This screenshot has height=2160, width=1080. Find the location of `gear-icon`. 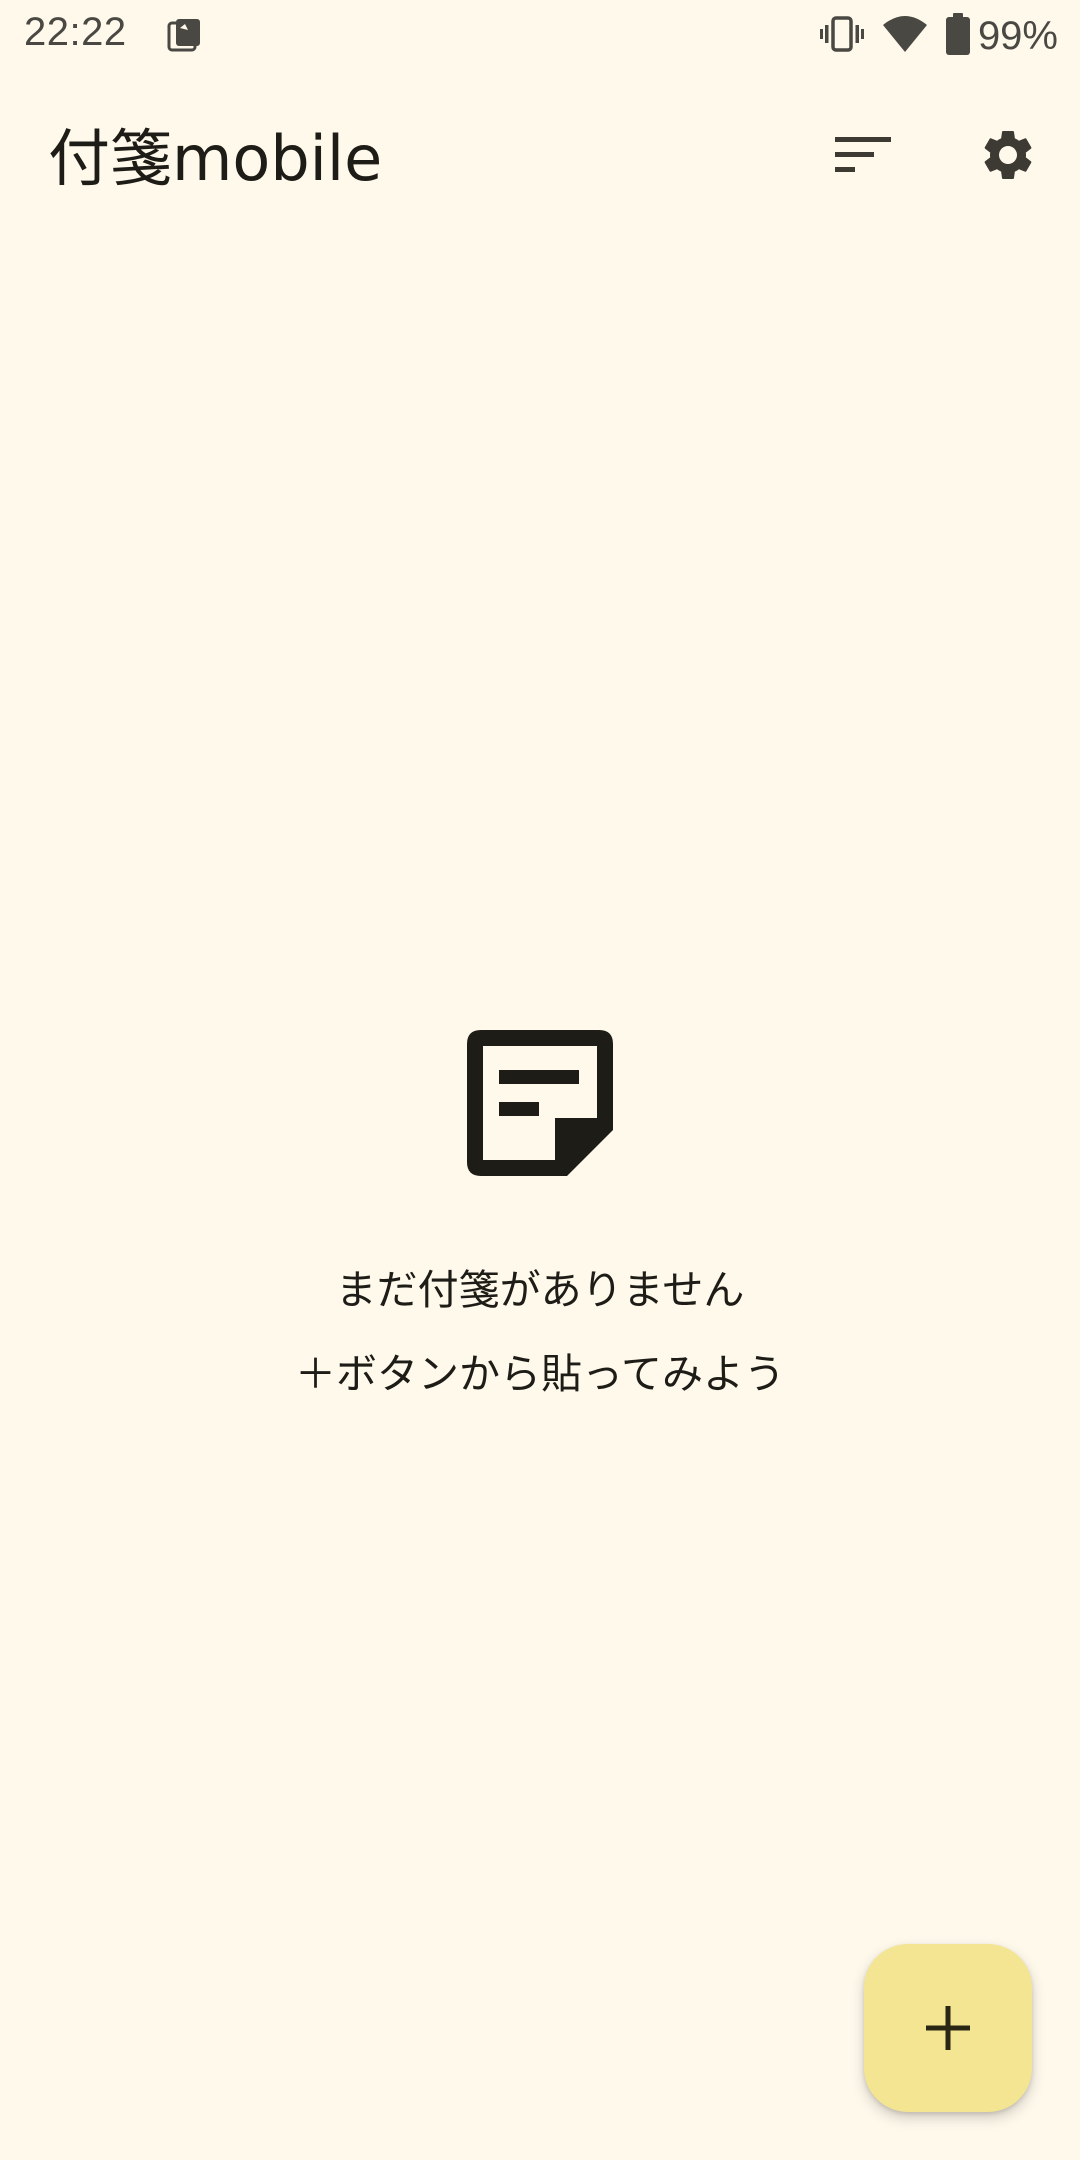

gear-icon is located at coordinates (1008, 155).